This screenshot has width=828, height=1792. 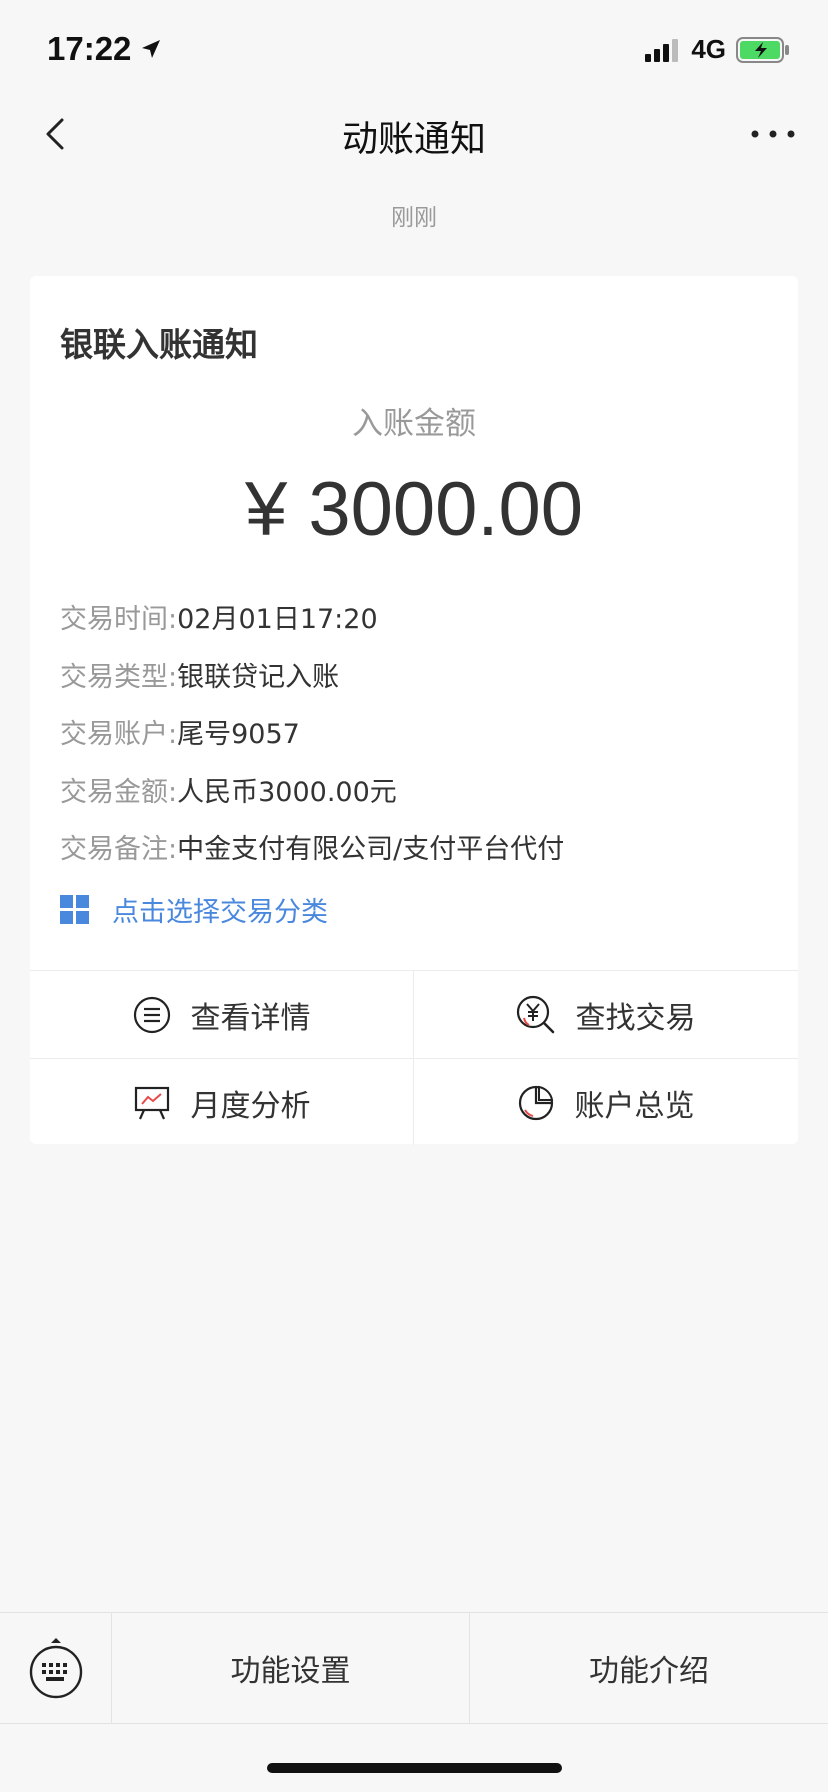 I want to click on view-details-button: 查看详情, so click(x=221, y=1014).